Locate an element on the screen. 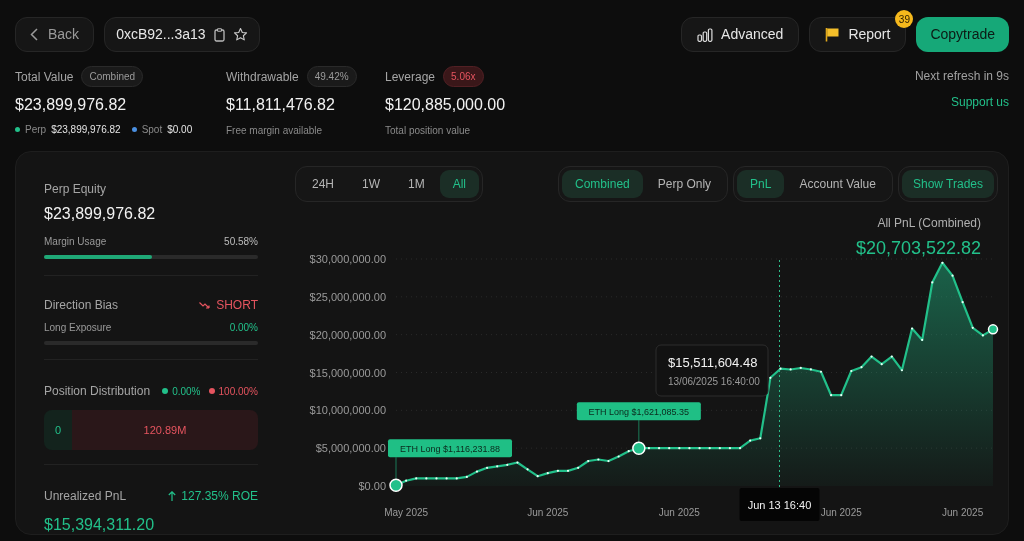 The height and width of the screenshot is (541, 1024). bias-indicator: SHORT is located at coordinates (228, 305).